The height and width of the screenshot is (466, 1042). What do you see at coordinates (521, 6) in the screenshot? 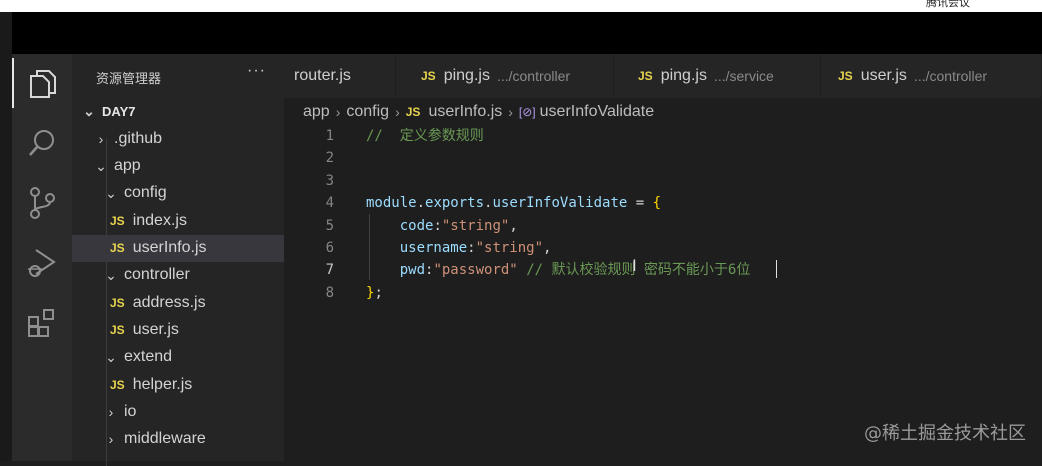
I see `meeting-strip: 腾讯会议` at bounding box center [521, 6].